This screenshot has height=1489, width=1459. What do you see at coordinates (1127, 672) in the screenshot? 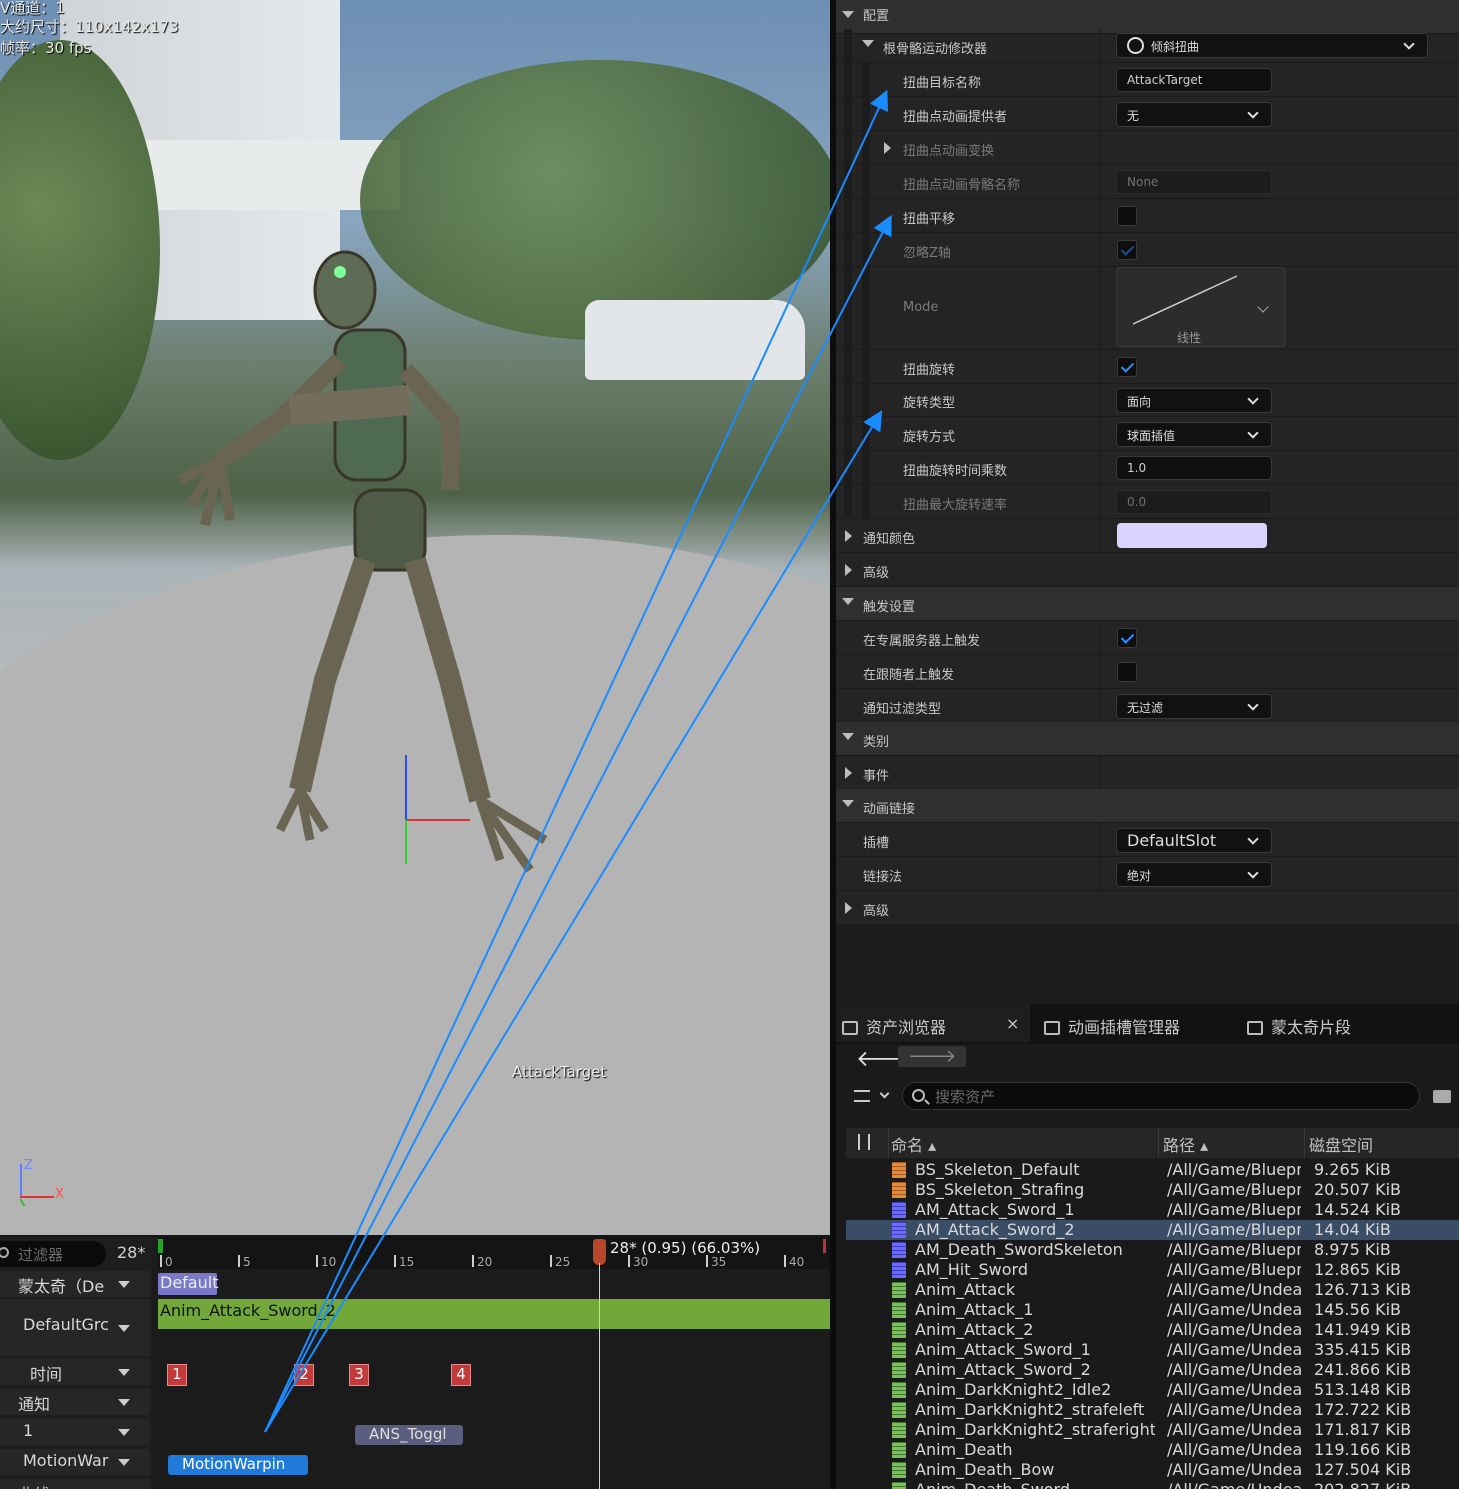
I see `trigger-follower-checkbox` at bounding box center [1127, 672].